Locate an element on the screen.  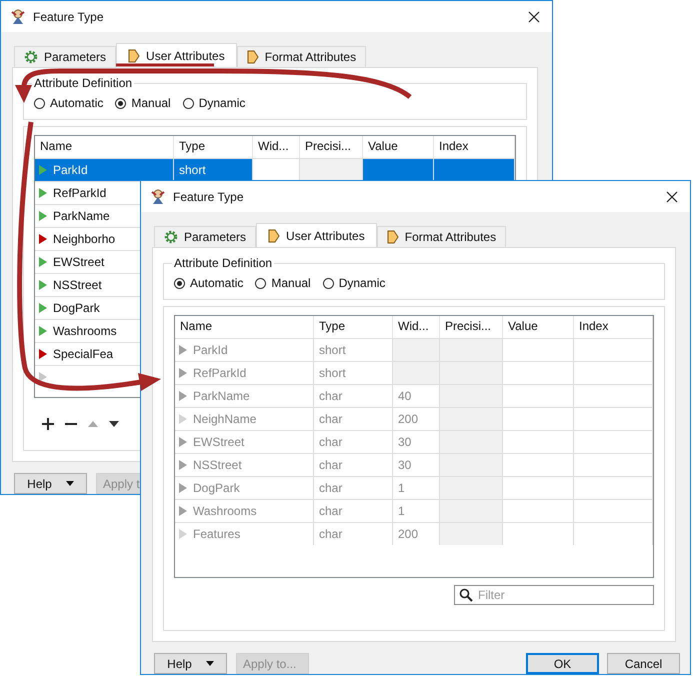
filter-field: Filter is located at coordinates (554, 595).